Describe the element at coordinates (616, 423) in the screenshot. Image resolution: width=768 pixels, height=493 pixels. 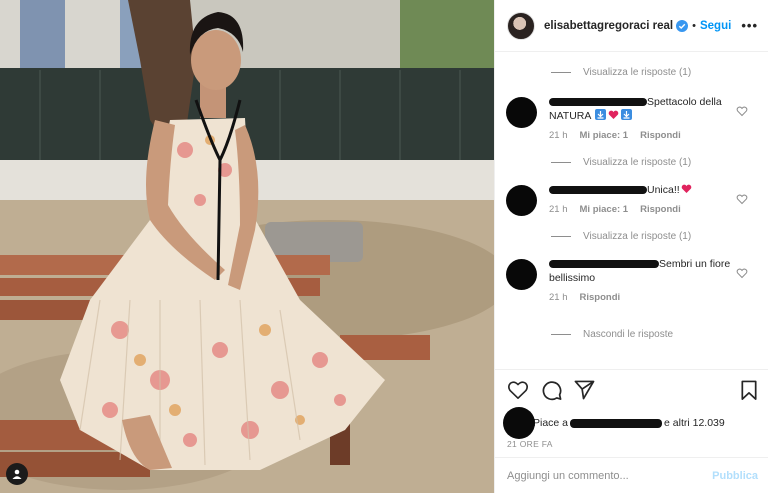
I see `redacted-liker` at that location.